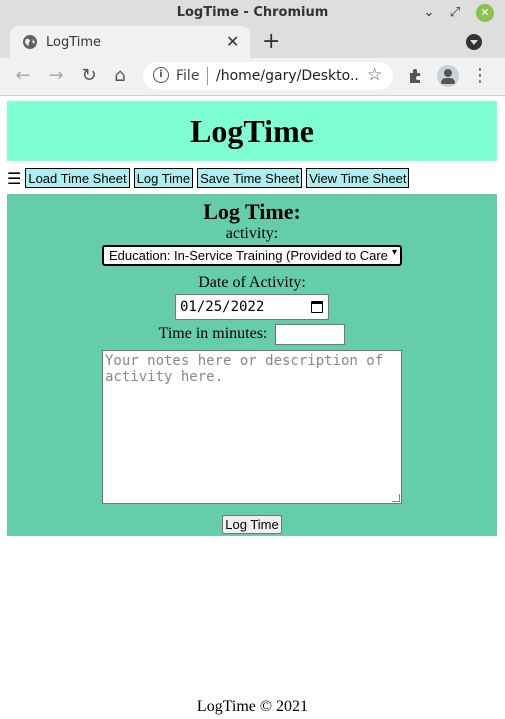 Image resolution: width=505 pixels, height=719 pixels. I want to click on time-row: Time in minutes:, so click(252, 334).